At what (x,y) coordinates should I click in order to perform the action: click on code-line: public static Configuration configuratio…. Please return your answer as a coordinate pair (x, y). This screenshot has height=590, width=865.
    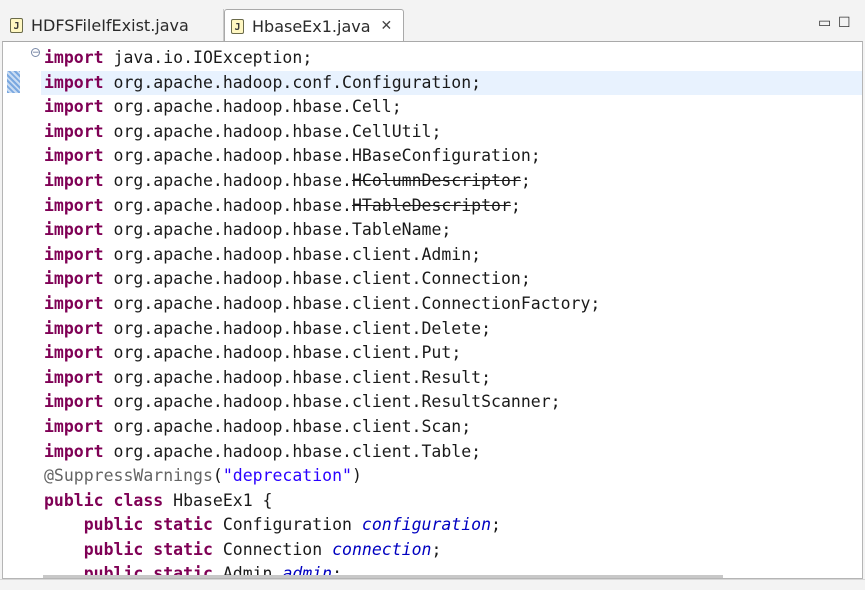
    Looking at the image, I should click on (292, 525).